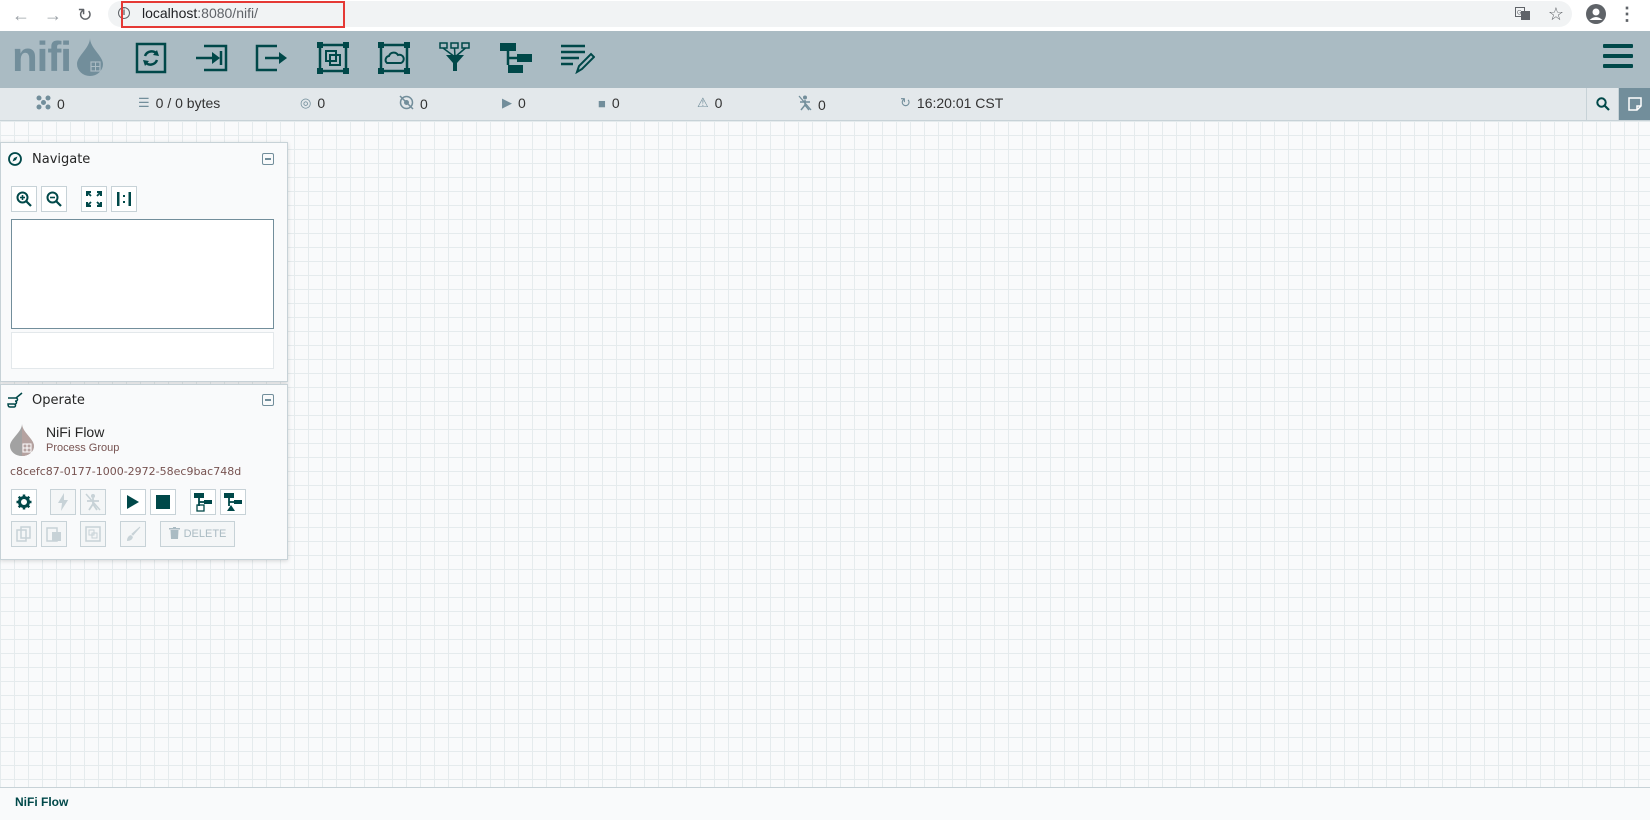 Image resolution: width=1650 pixels, height=820 pixels. I want to click on not-transmitting-stat: 0, so click(413, 104).